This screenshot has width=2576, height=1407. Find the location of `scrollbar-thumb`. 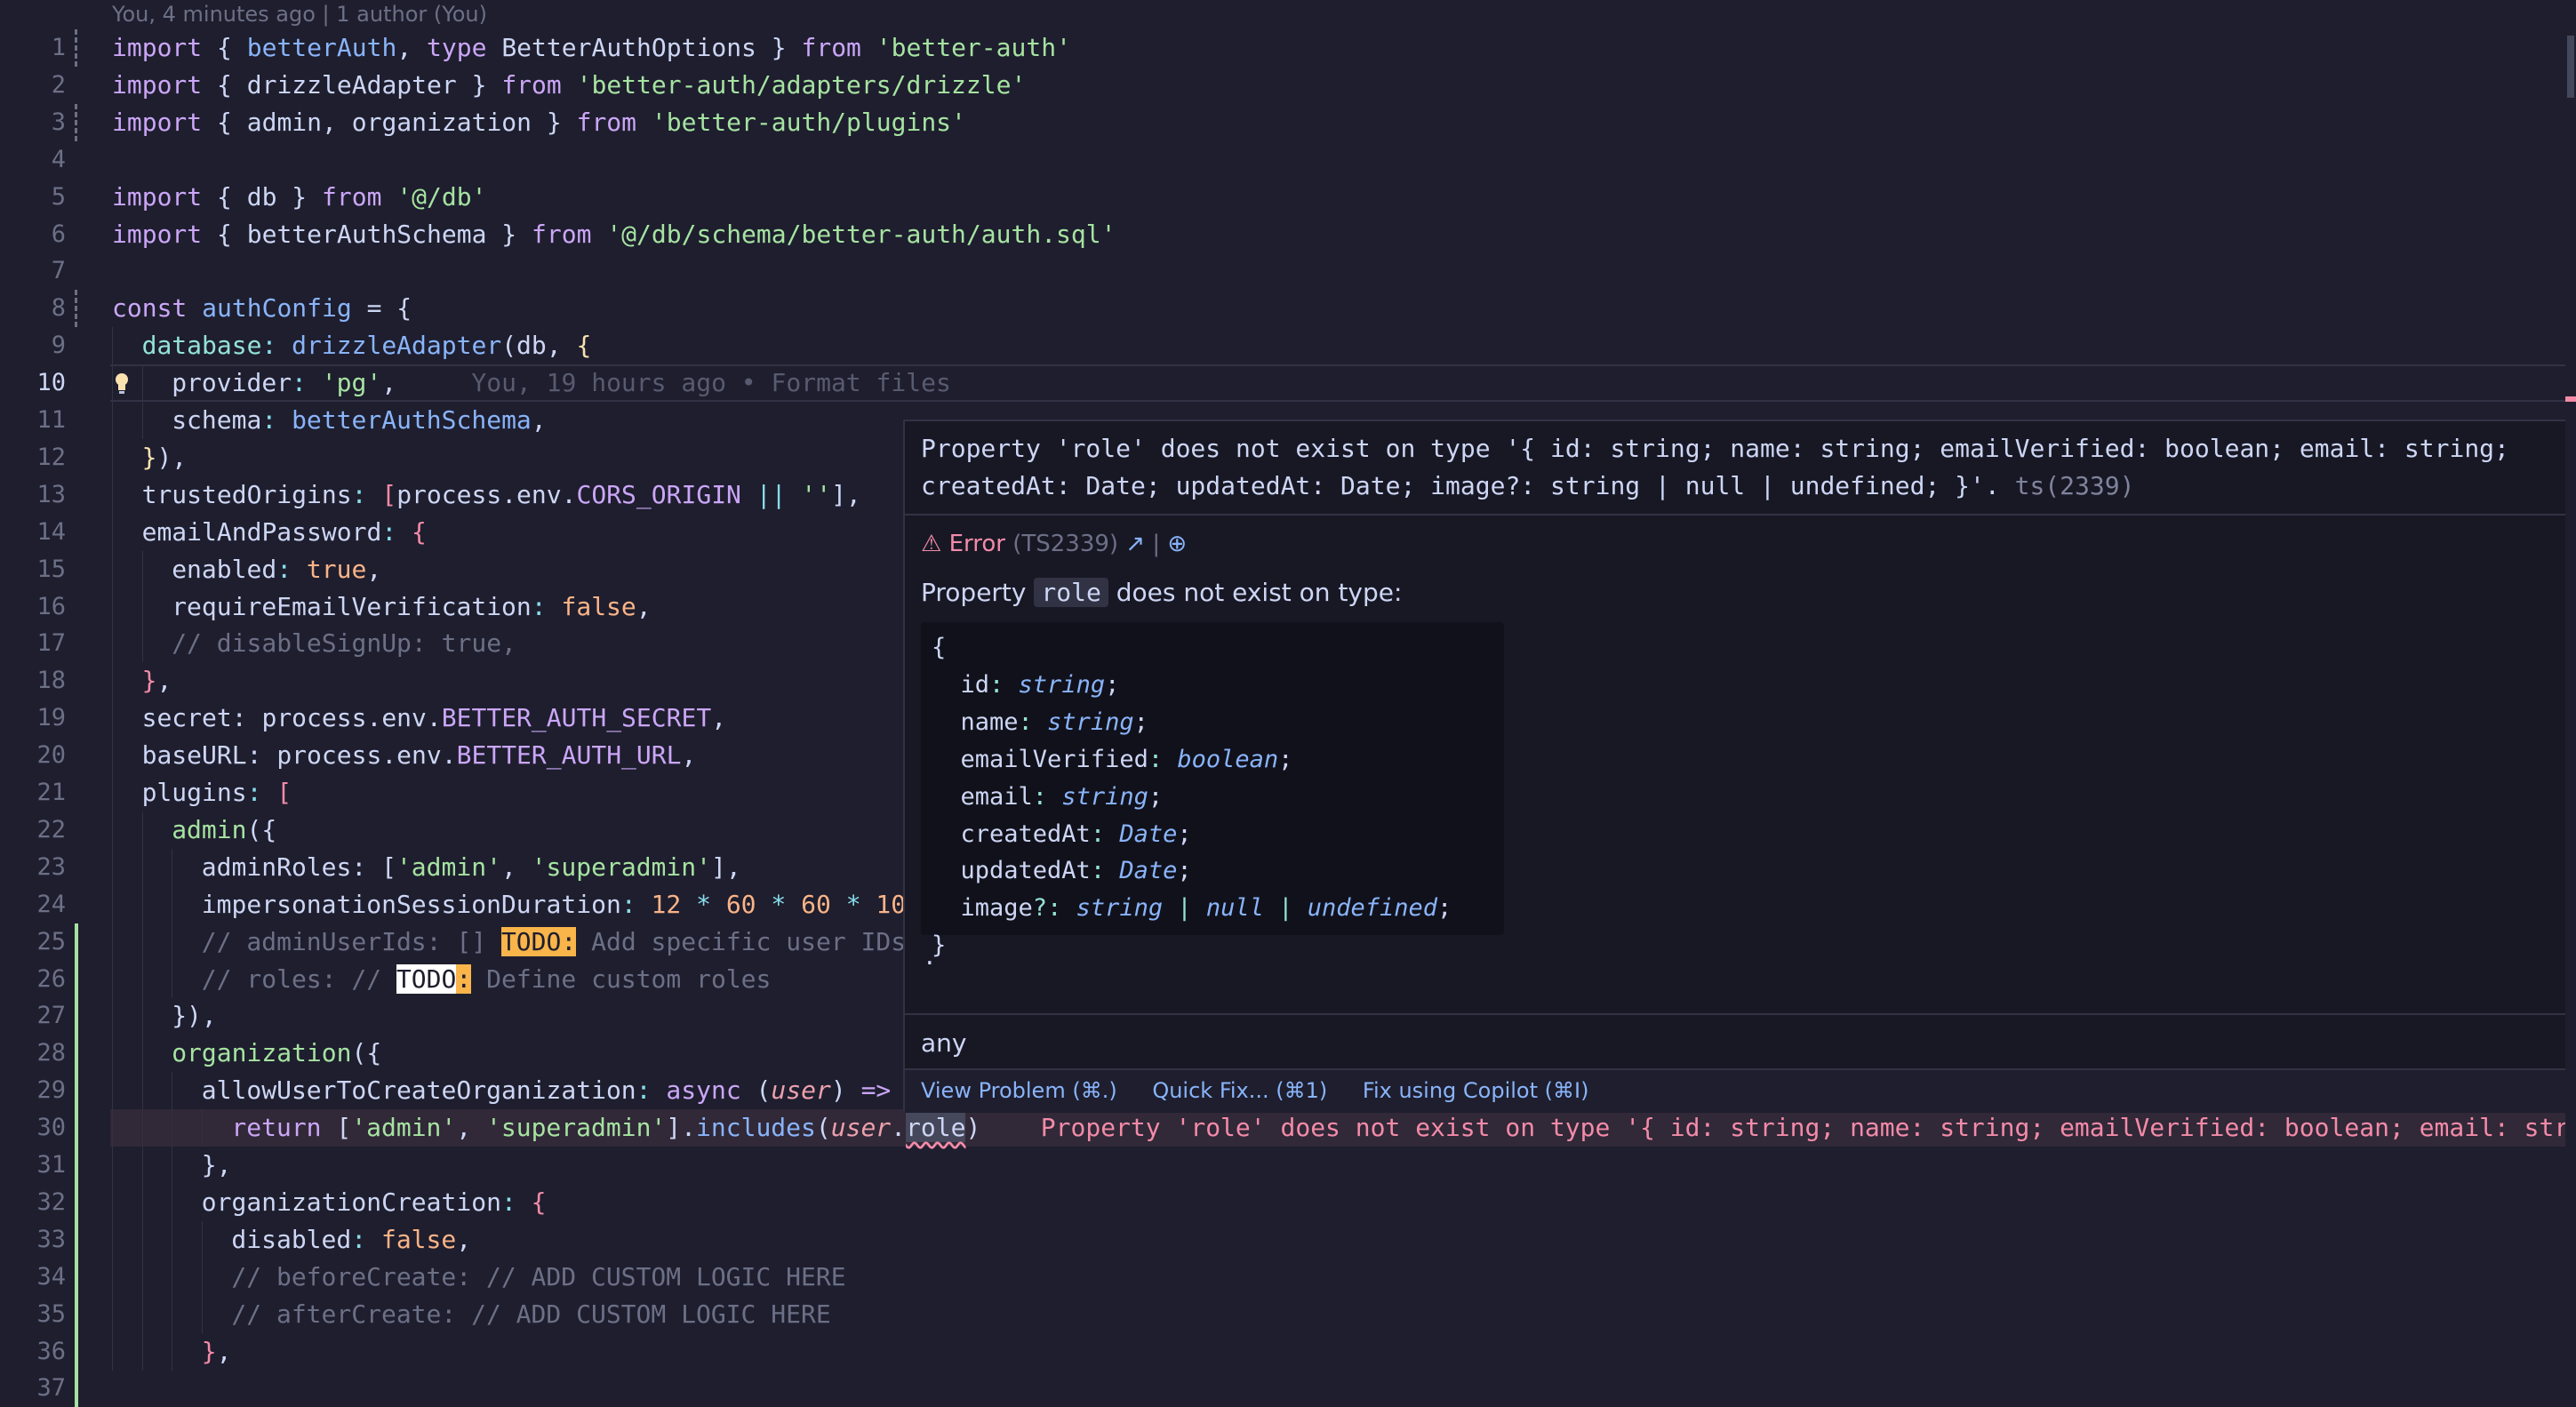

scrollbar-thumb is located at coordinates (2570, 67).